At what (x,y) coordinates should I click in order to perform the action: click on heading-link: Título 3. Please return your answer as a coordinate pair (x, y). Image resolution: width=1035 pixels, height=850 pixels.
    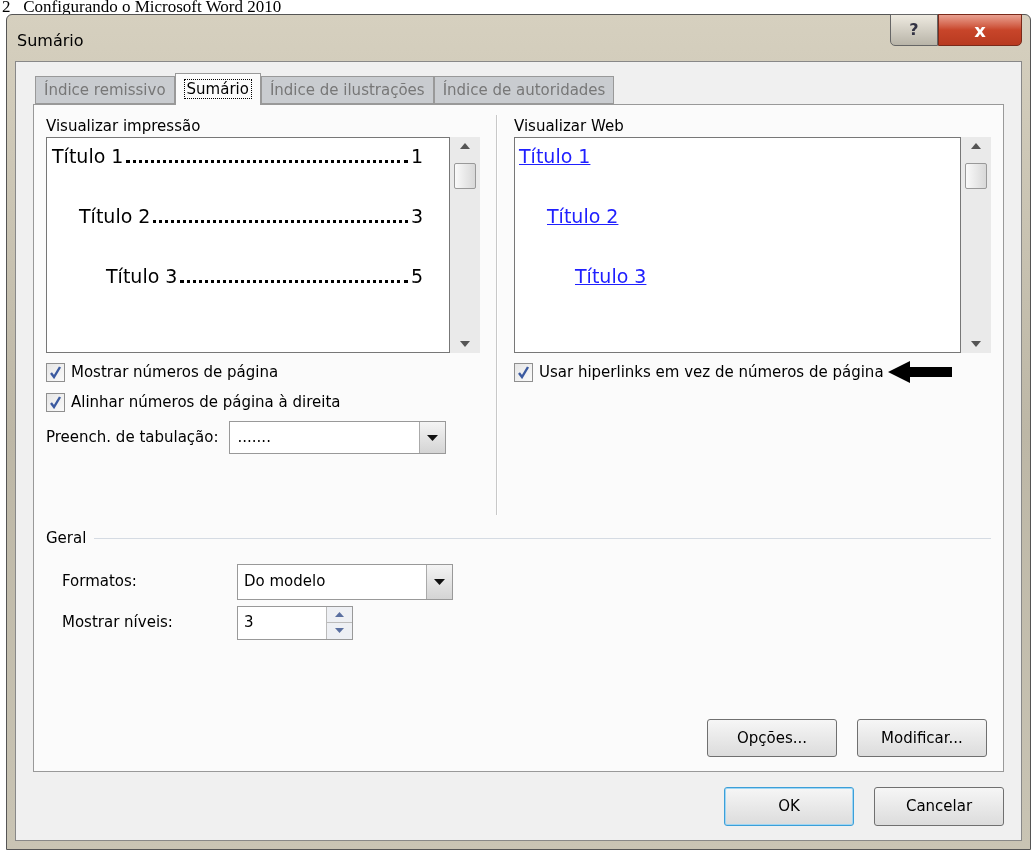
    Looking at the image, I should click on (611, 276).